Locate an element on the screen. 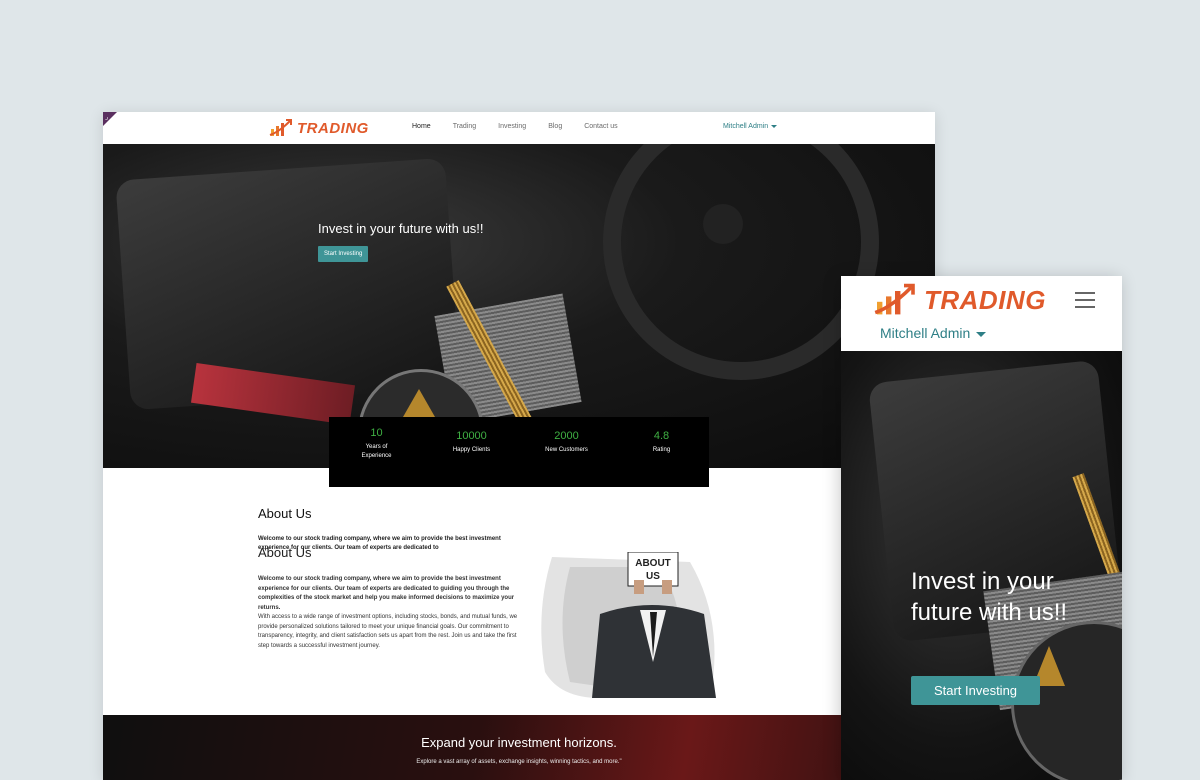 Image resolution: width=1200 pixels, height=780 pixels. edit-corner-badge: ⌟ is located at coordinates (110, 119).